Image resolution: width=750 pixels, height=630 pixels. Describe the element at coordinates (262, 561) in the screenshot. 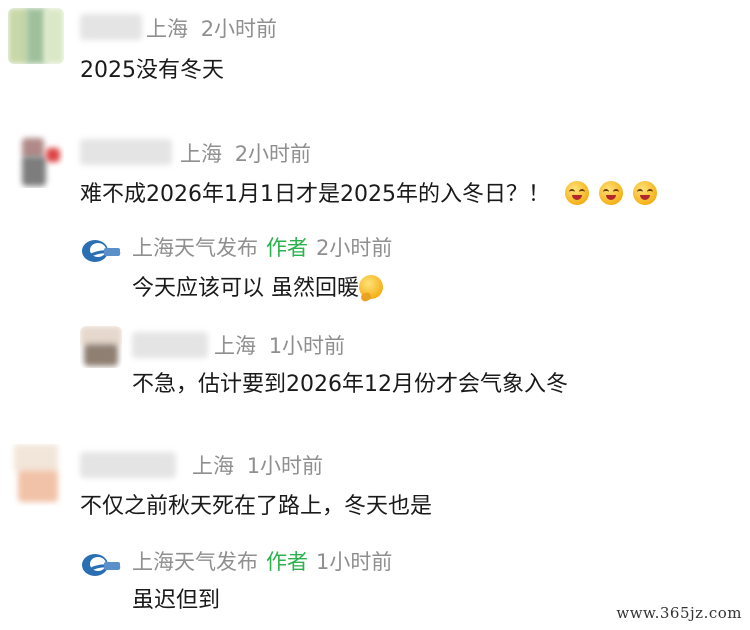

I see `reply-meta: 上海天气发布 作者 1小时前` at that location.